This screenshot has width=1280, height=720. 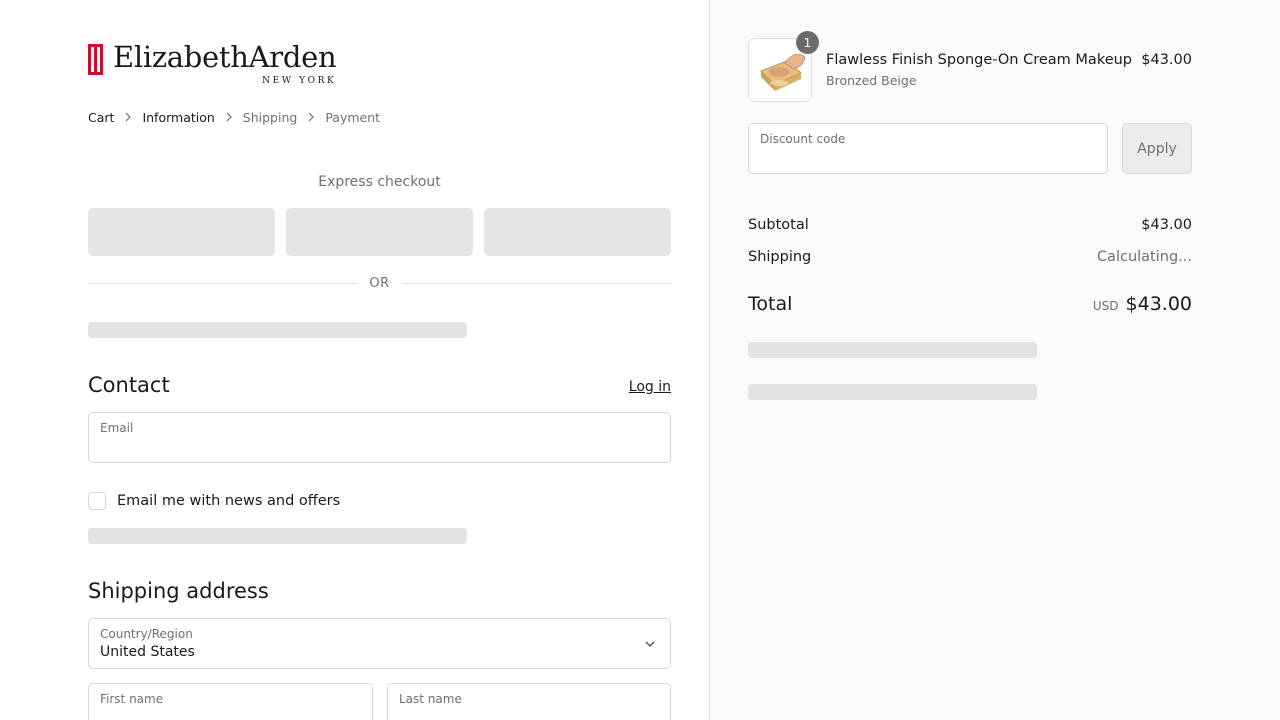 What do you see at coordinates (379, 182) in the screenshot?
I see `express-checkout-title: Express checkout` at bounding box center [379, 182].